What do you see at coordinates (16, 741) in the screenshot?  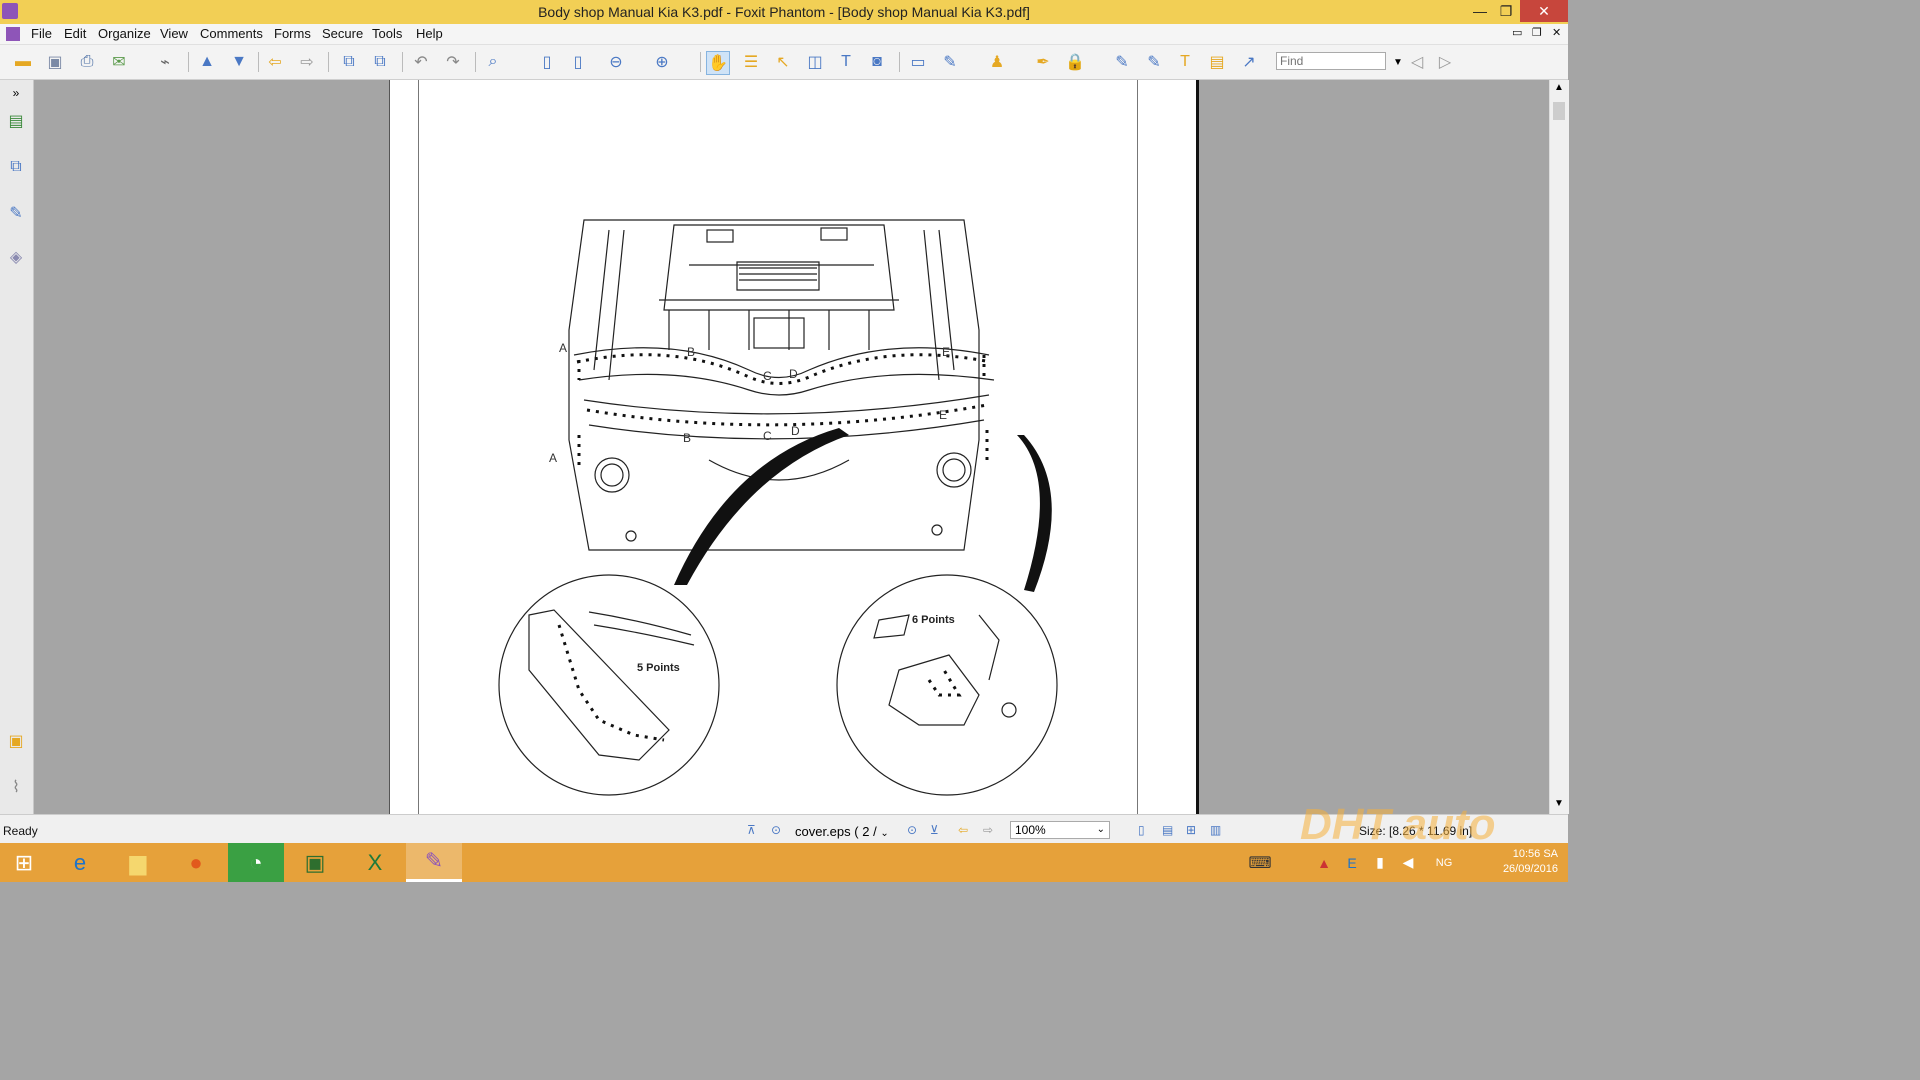 I see `notes-icon: ▣` at bounding box center [16, 741].